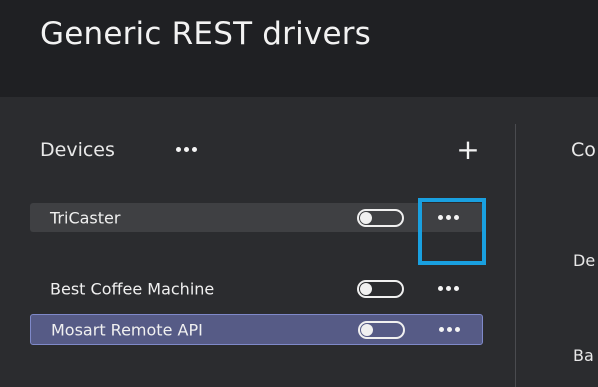  Describe the element at coordinates (583, 150) in the screenshot. I see `config-panel-title: Co` at that location.